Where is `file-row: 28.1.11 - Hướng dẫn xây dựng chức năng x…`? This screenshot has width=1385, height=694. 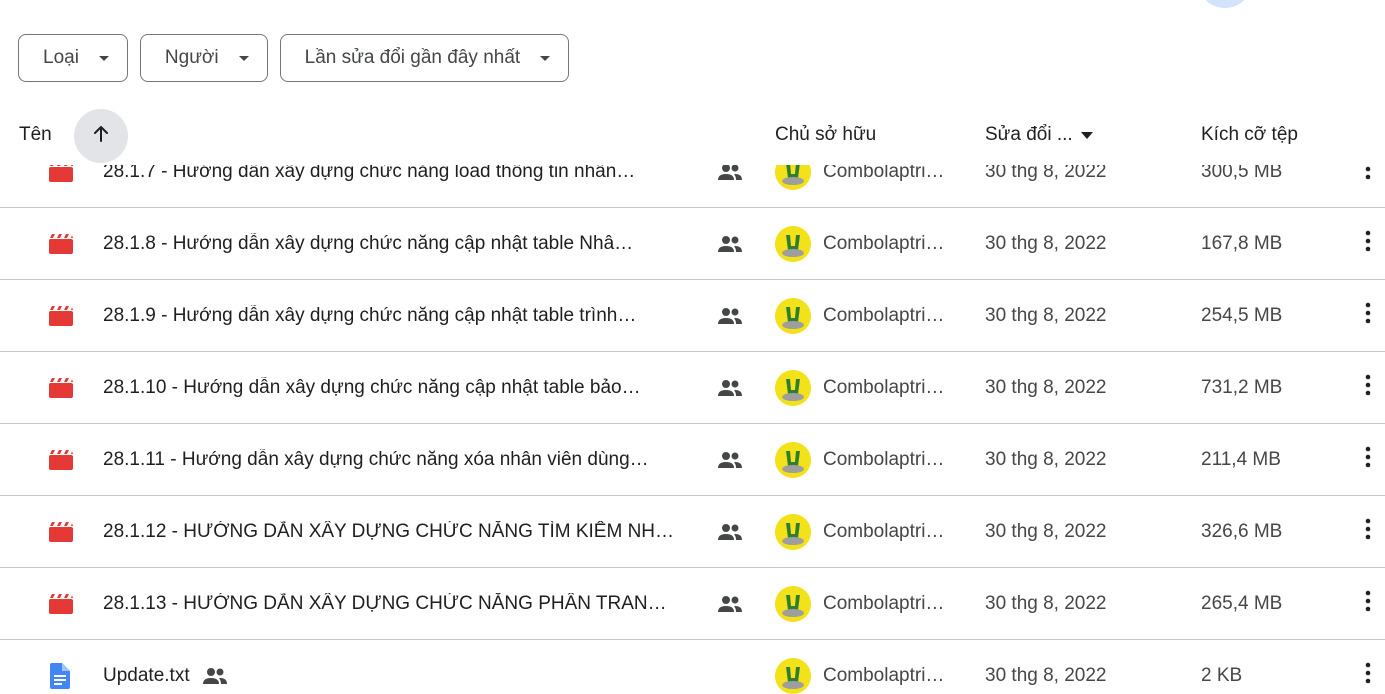
file-row: 28.1.11 - Hướng dẫn xây dựng chức năng x… is located at coordinates (692, 460).